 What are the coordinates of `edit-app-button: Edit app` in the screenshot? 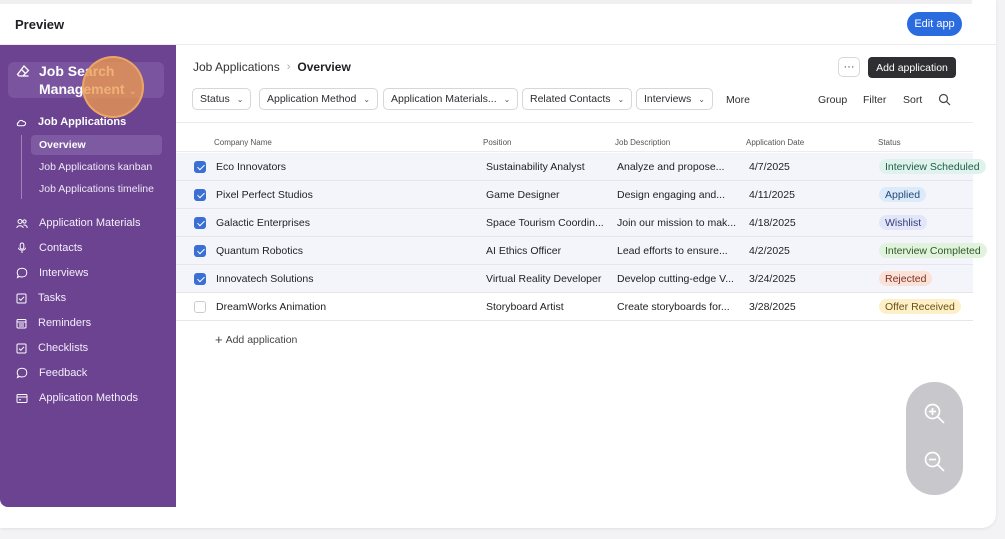 It's located at (934, 24).